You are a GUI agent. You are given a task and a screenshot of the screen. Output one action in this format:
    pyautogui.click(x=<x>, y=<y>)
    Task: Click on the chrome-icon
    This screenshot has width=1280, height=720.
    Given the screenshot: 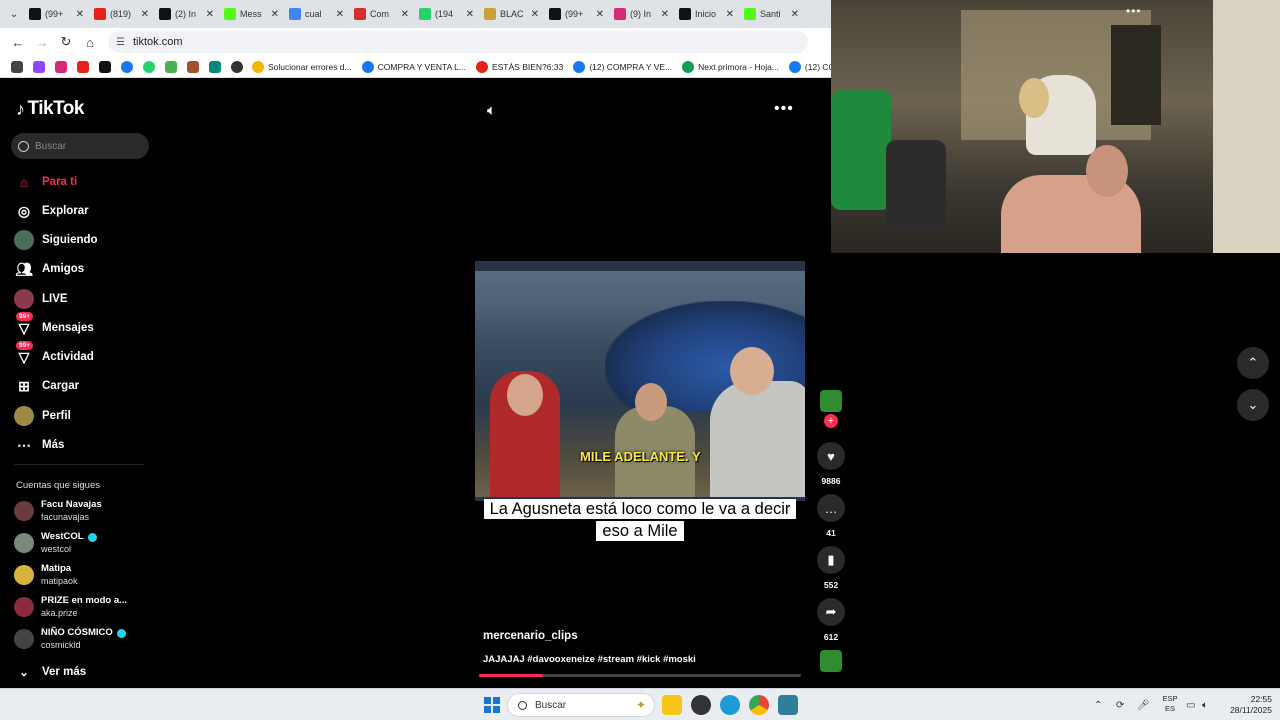 What is the action you would take?
    pyautogui.click(x=759, y=705)
    